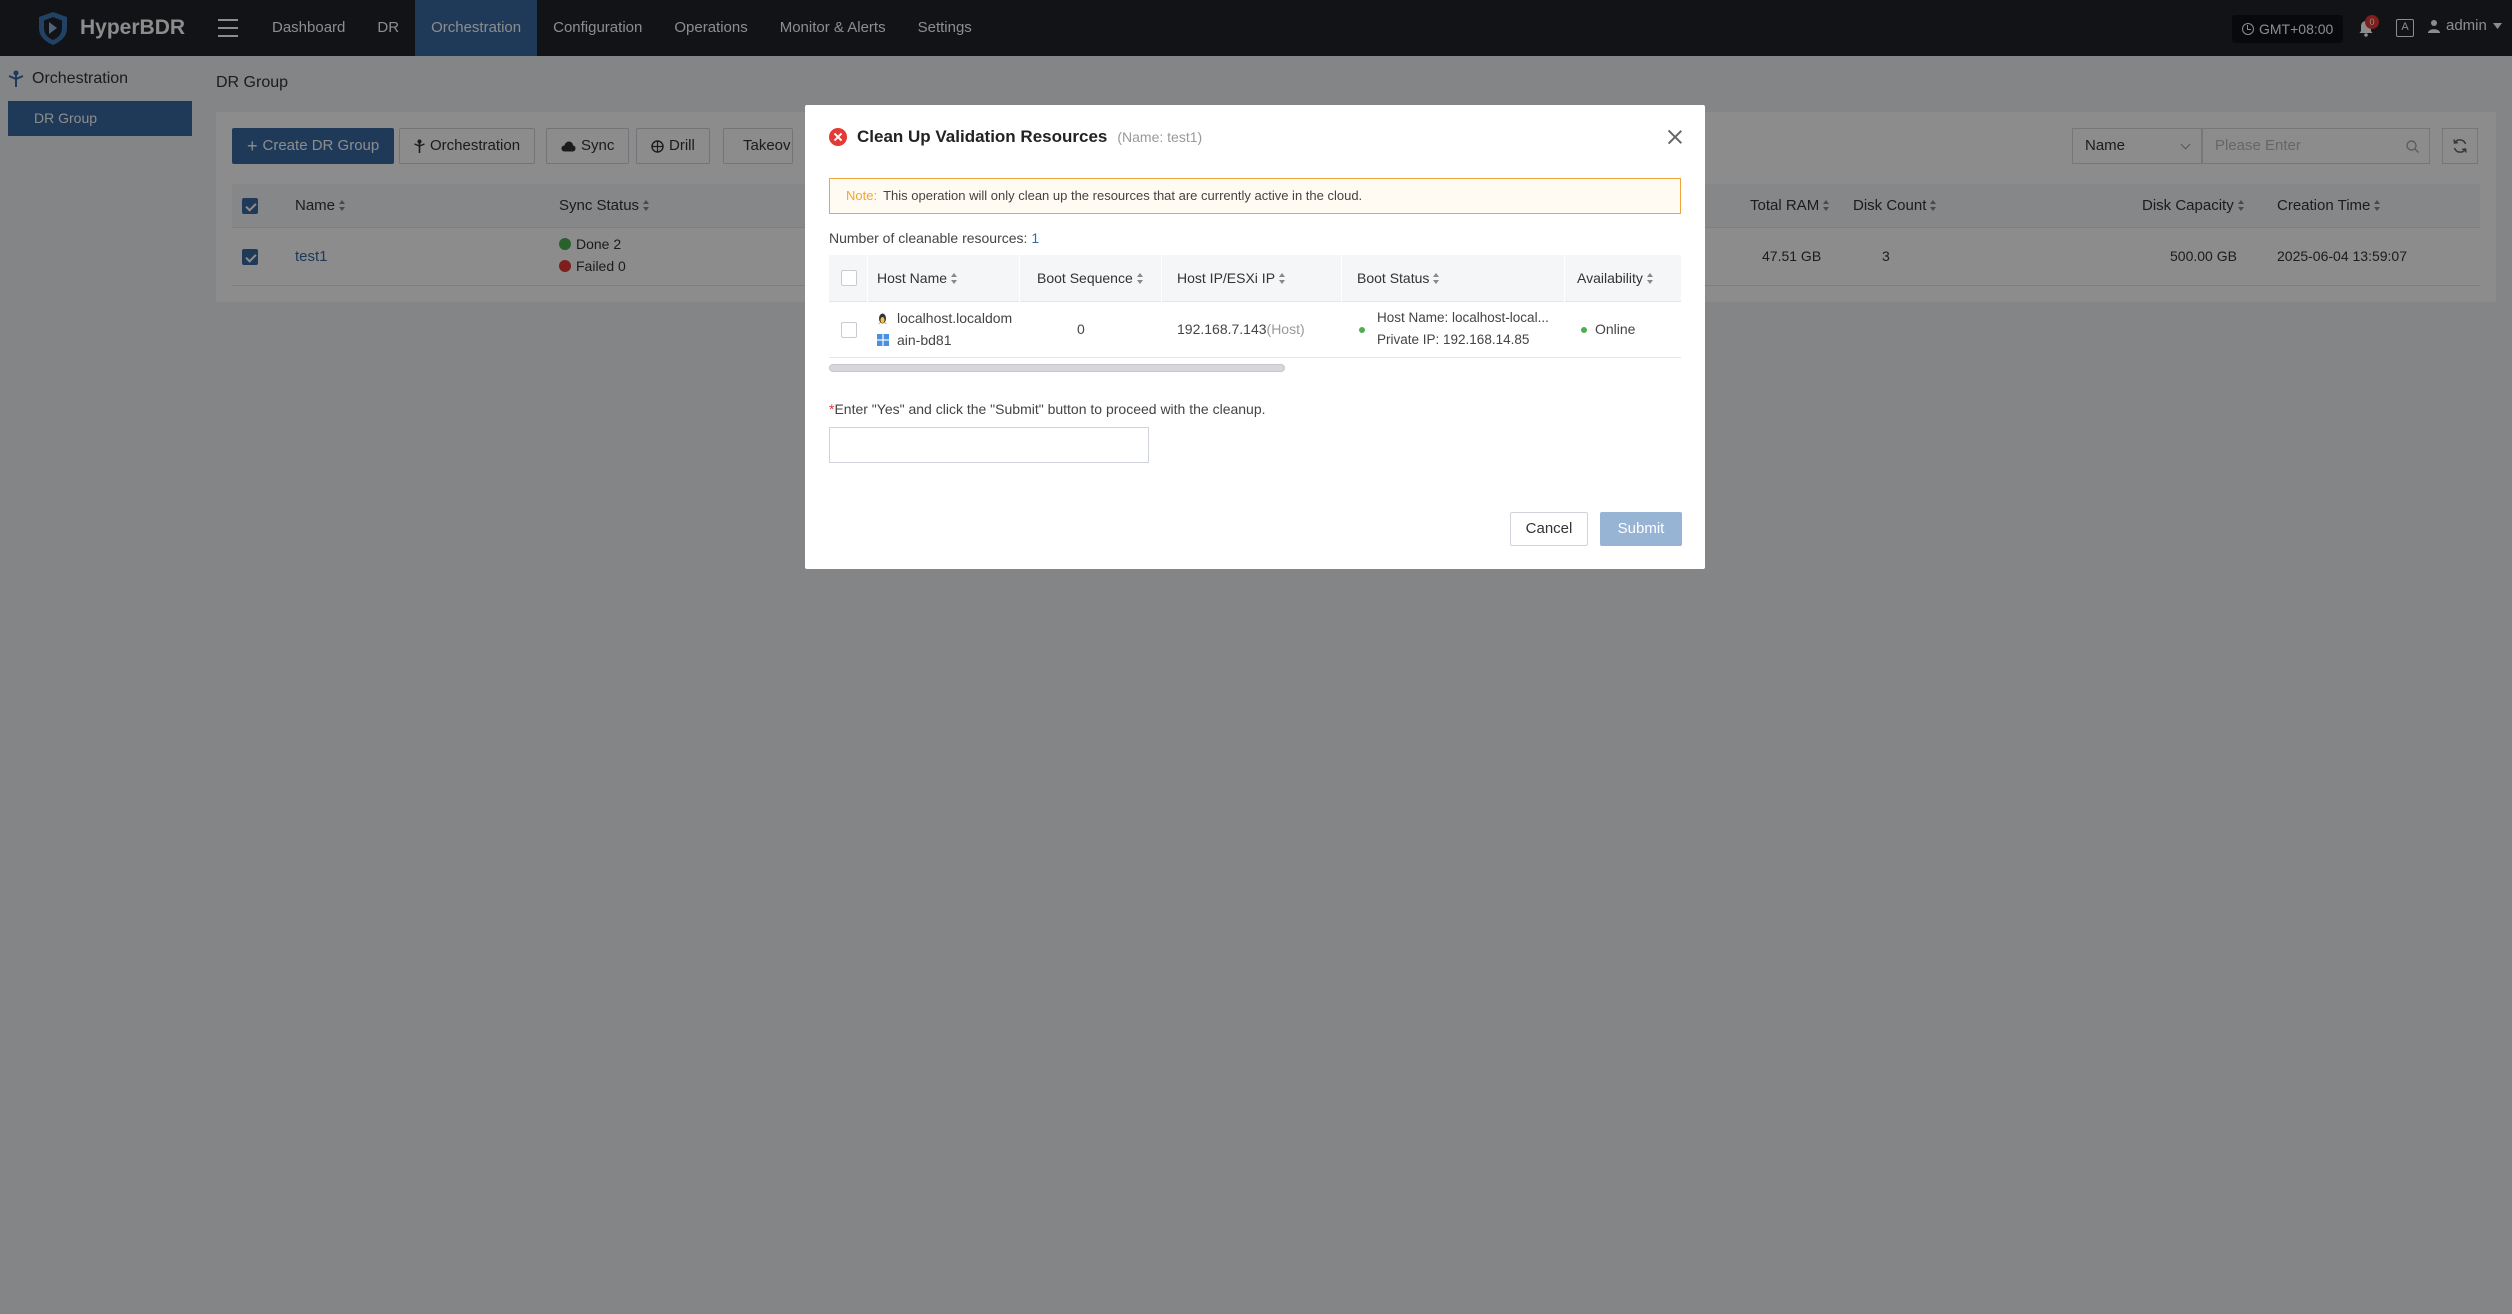 The height and width of the screenshot is (1314, 2512). I want to click on note-label: Note:, so click(862, 195).